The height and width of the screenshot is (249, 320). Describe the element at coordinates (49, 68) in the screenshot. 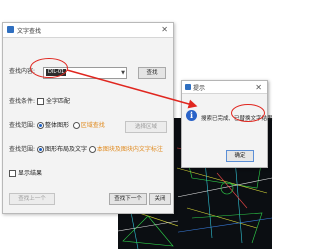

I see `search-value-highlight` at that location.